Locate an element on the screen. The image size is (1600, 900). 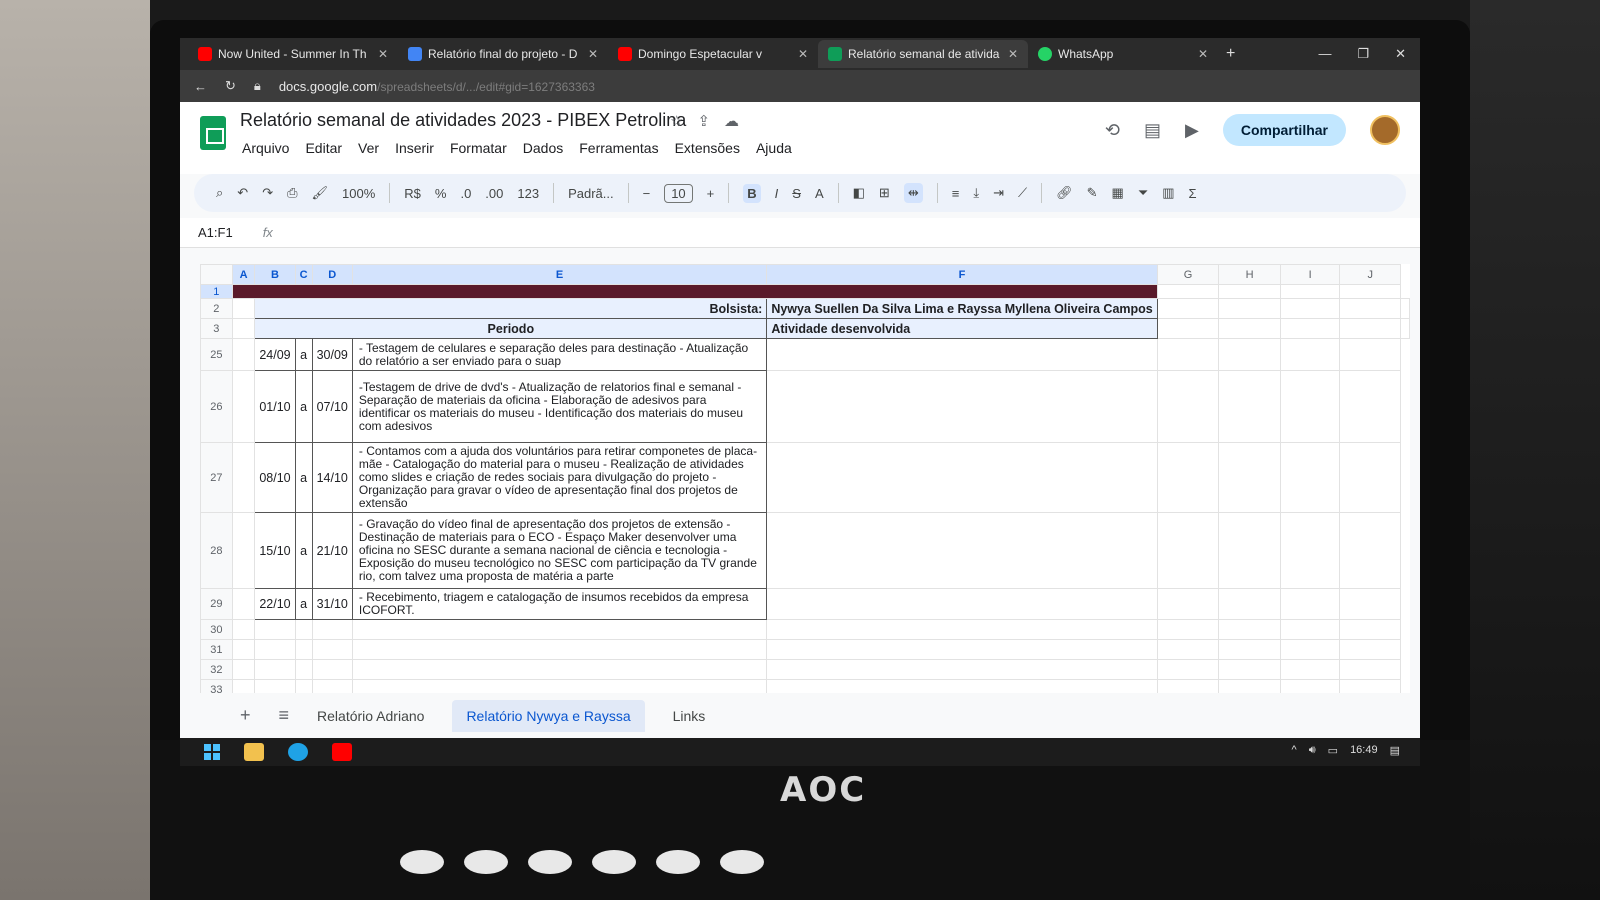
add-sheet-icon: + is located at coordinates (245, 715).